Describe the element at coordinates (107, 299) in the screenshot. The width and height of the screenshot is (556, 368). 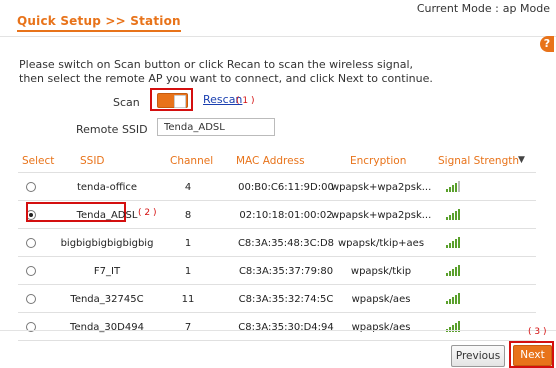
I see `ssid-cell: Tenda_32745C` at that location.